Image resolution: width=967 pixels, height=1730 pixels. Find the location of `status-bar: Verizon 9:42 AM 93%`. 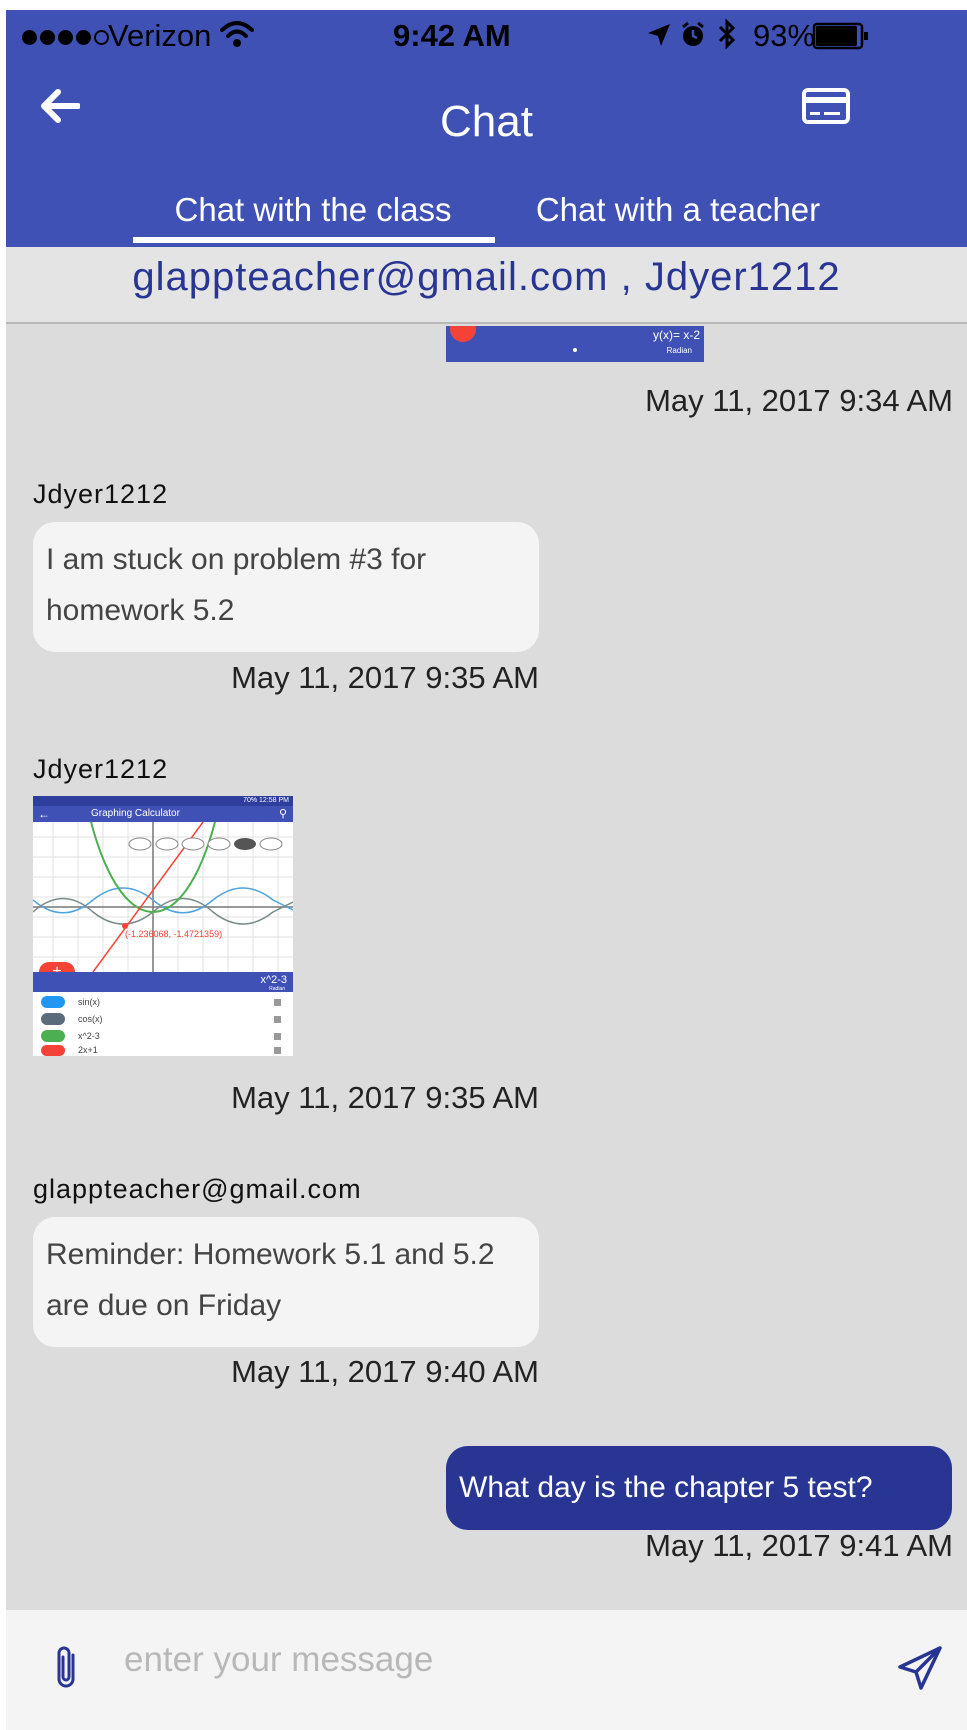

status-bar: Verizon 9:42 AM 93% is located at coordinates (486, 36).